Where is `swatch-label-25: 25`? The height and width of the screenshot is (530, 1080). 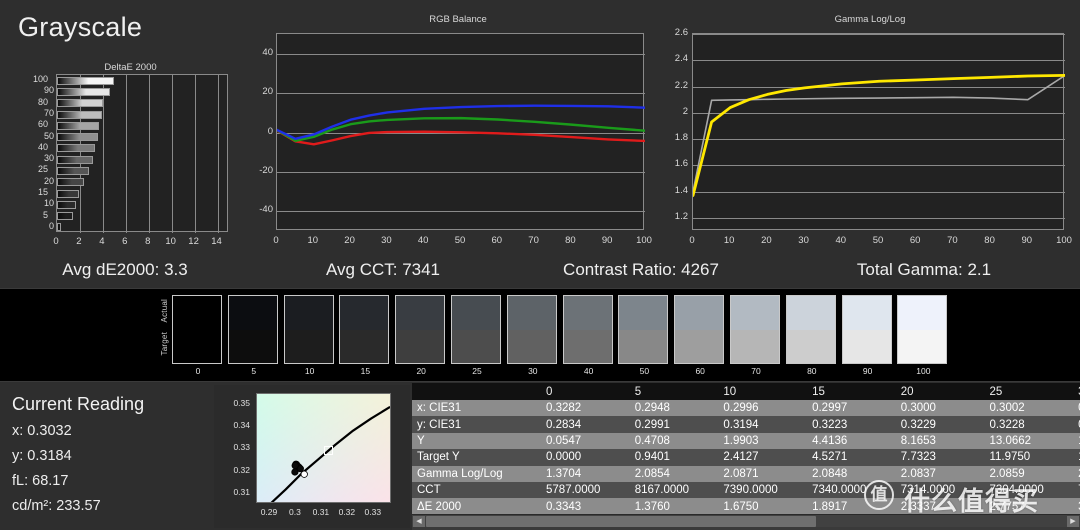
swatch-label-25: 25 is located at coordinates (477, 371).